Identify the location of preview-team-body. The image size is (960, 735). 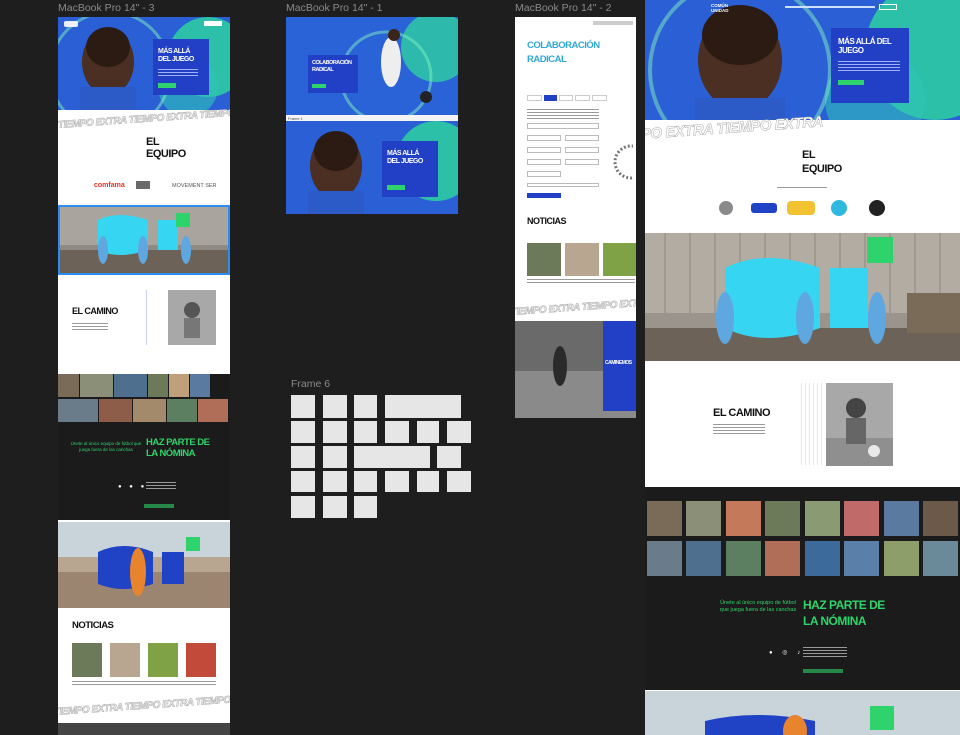
(802, 188).